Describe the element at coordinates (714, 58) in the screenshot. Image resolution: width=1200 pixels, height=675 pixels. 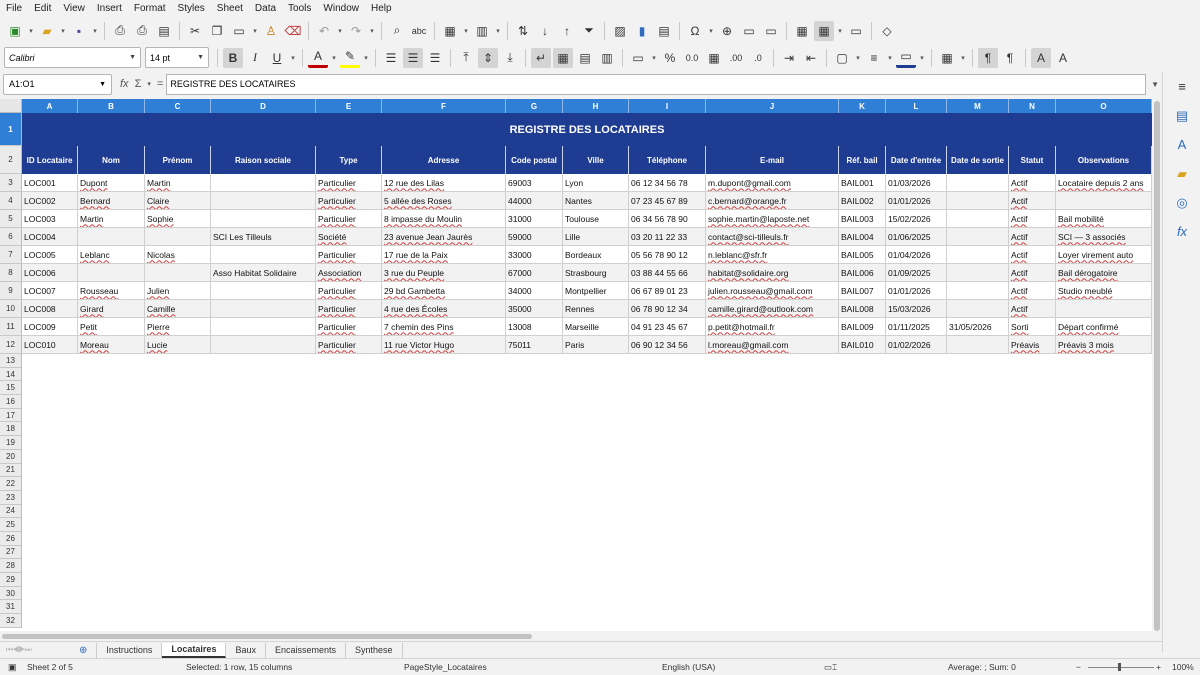
I see `date-format-icon: ▦` at that location.